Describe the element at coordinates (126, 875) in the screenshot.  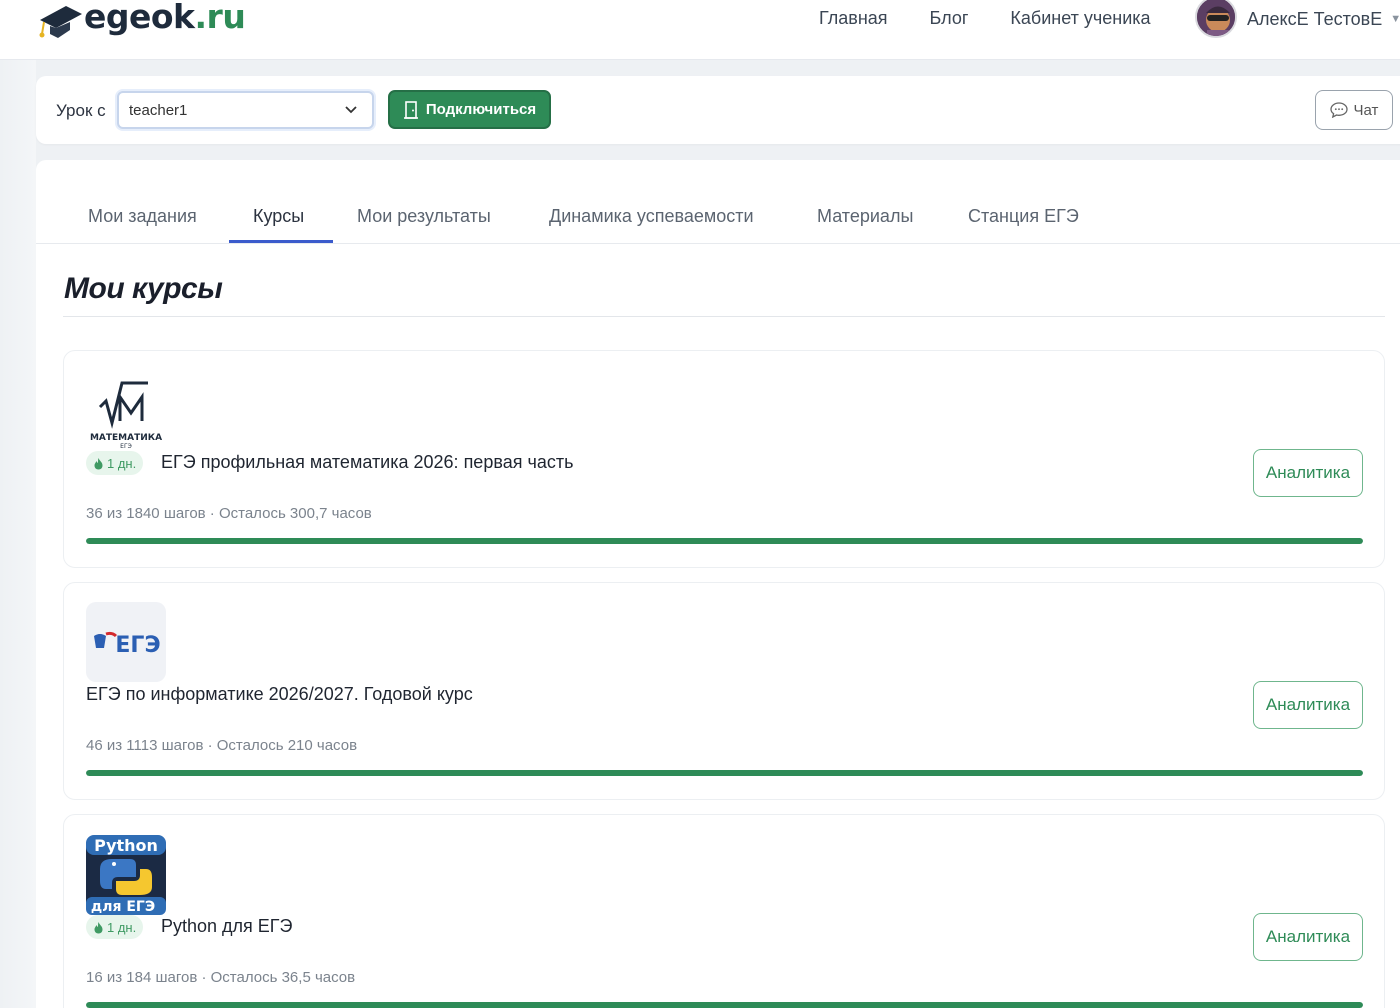
I see `python-logo-icon: Python для ЕГЭ` at that location.